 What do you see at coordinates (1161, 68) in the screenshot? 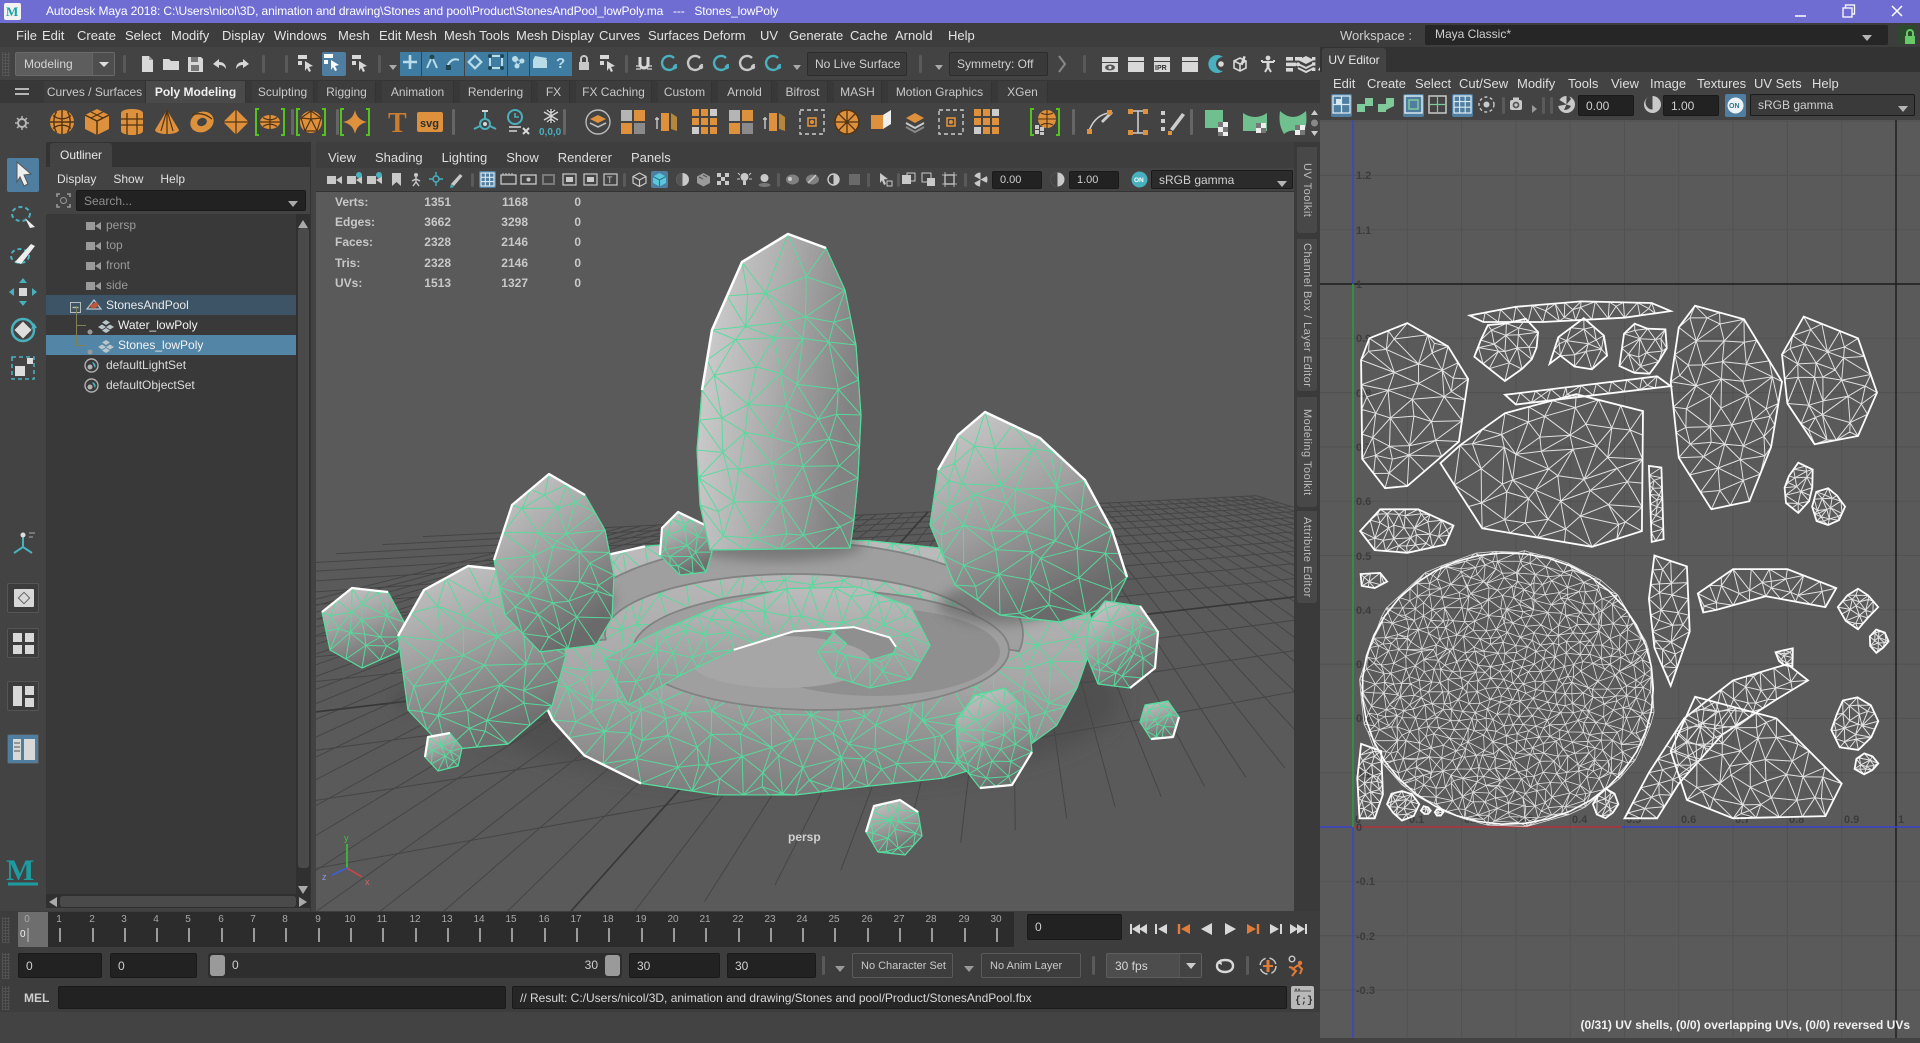
I see `svg-text: IPR` at bounding box center [1161, 68].